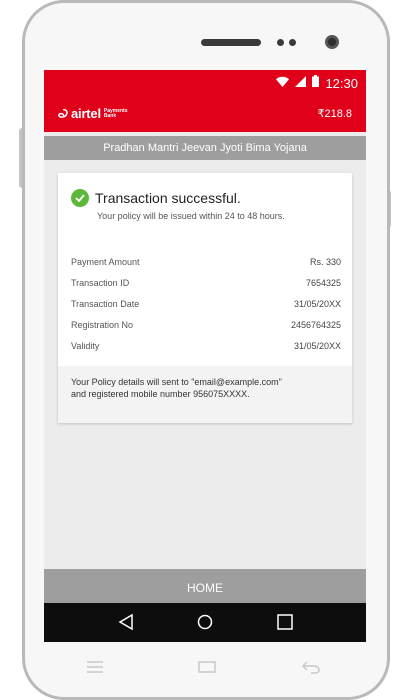 The width and height of the screenshot is (410, 700). What do you see at coordinates (205, 586) in the screenshot?
I see `home-button: HOME` at bounding box center [205, 586].